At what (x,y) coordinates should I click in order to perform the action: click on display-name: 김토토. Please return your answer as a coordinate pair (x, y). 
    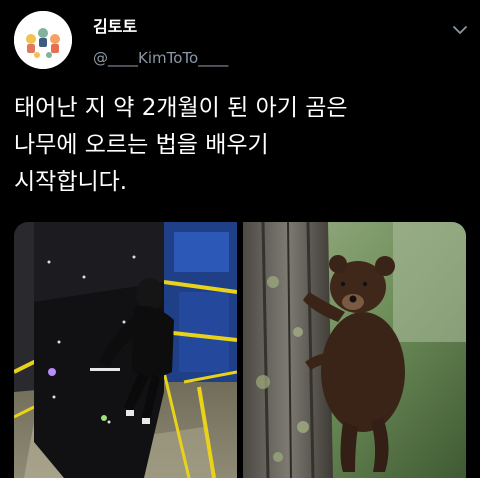
    Looking at the image, I should click on (115, 27).